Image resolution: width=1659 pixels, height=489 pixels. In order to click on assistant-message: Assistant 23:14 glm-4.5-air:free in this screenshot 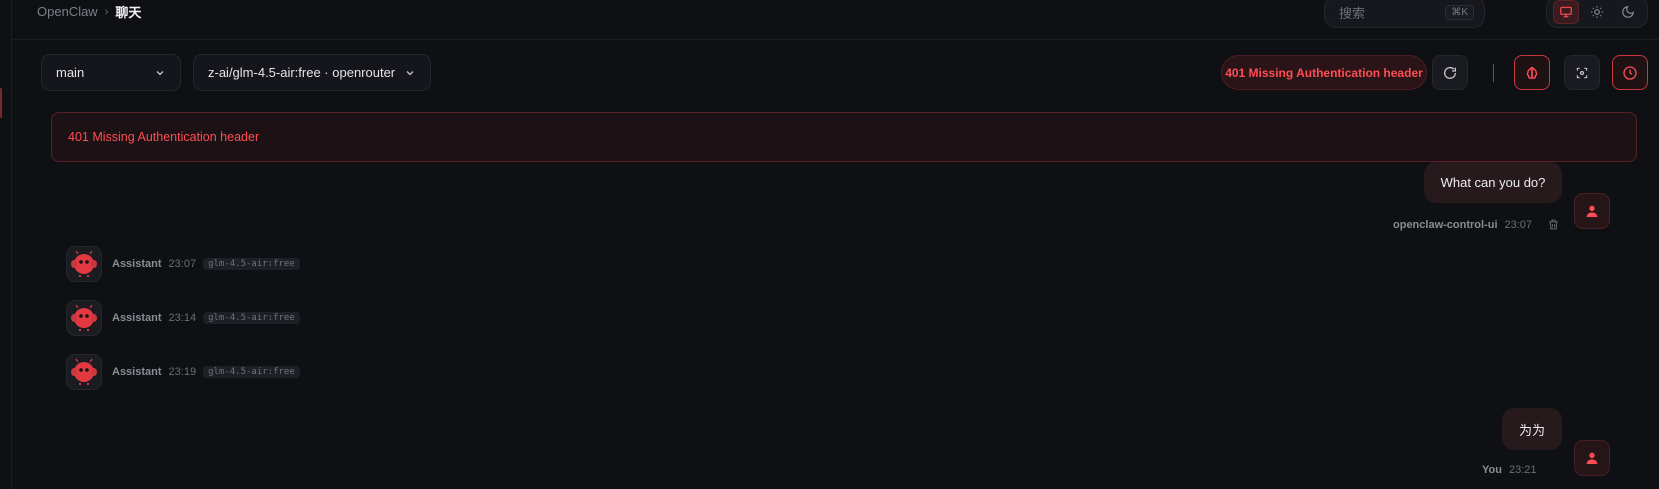, I will do `click(183, 318)`.